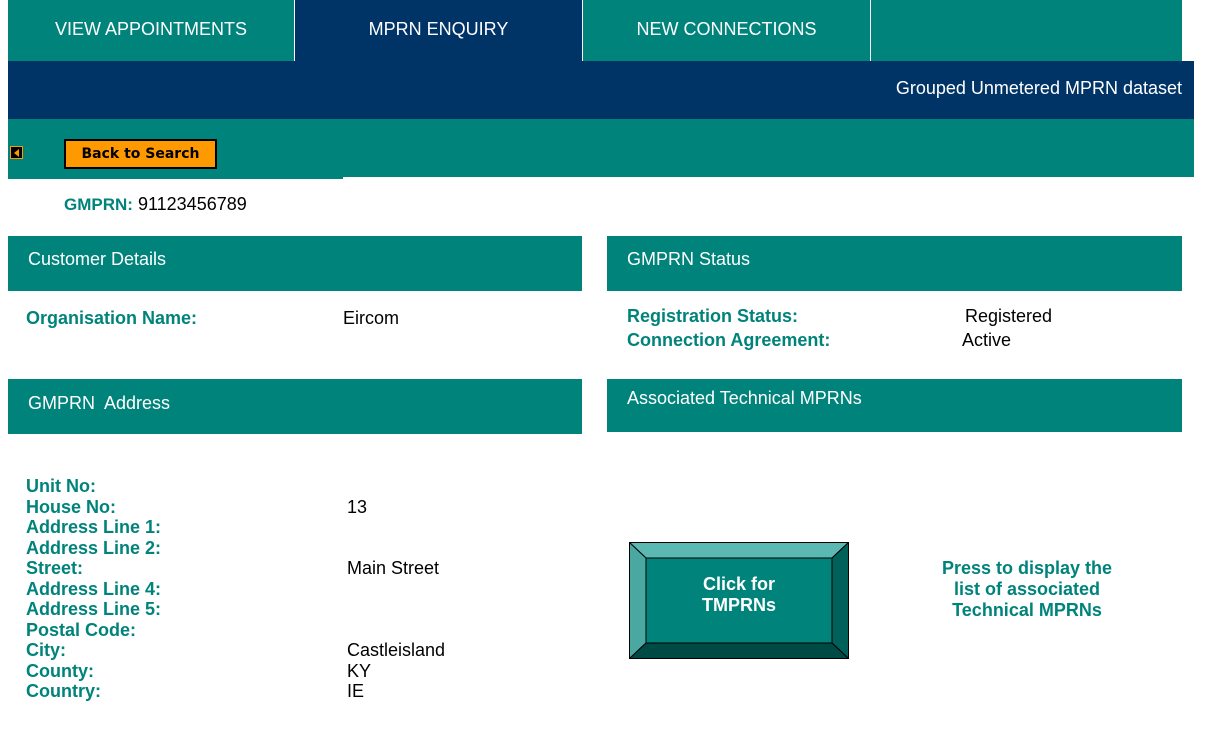 Image resolution: width=1205 pixels, height=745 pixels. What do you see at coordinates (60, 670) in the screenshot?
I see `county-label: County:` at bounding box center [60, 670].